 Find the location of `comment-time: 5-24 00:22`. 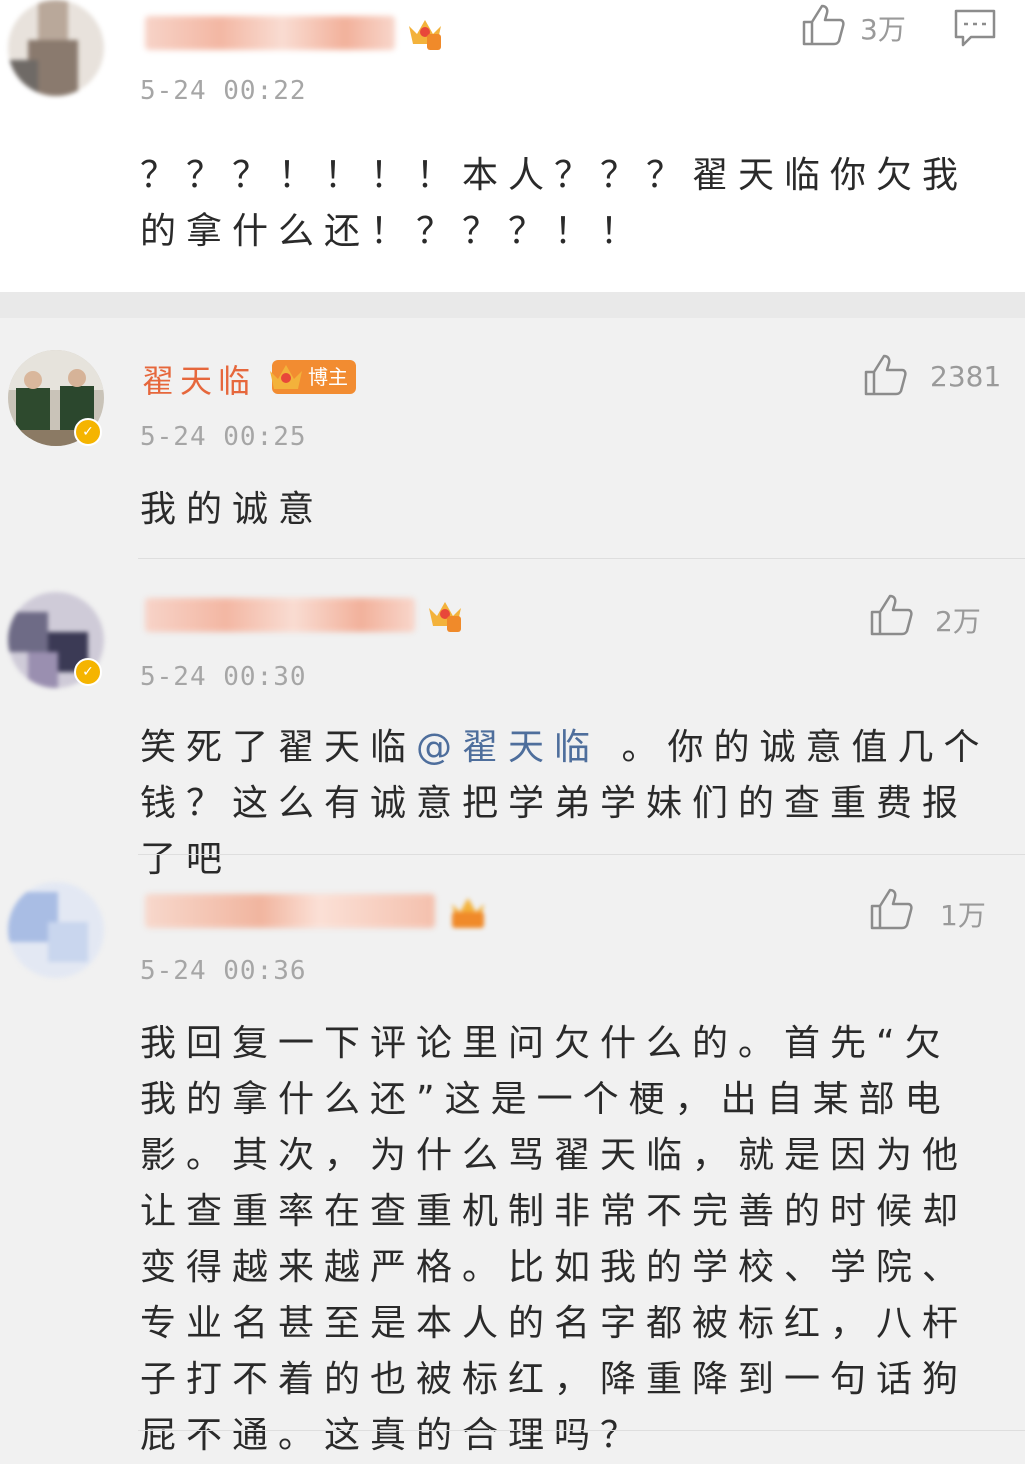

comment-time: 5-24 00:22 is located at coordinates (223, 91).